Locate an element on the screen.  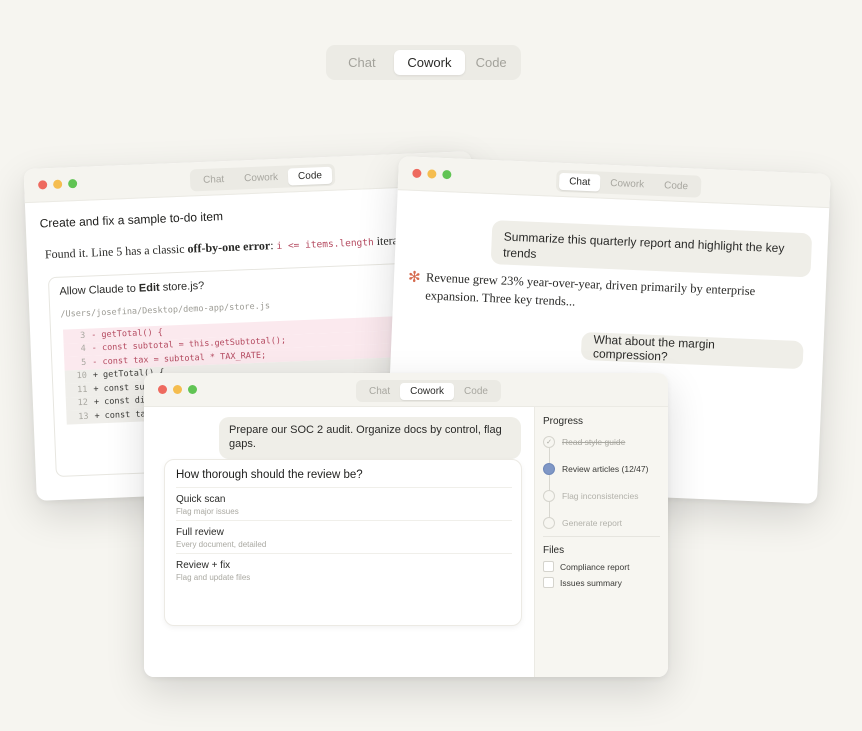
option-subtitle: Every document, detailed is located at coordinates (221, 544).